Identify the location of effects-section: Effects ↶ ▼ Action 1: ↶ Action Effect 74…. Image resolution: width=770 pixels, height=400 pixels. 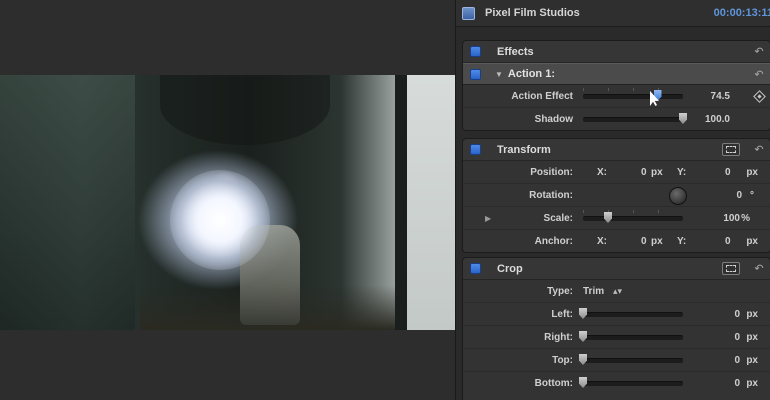
(616, 85).